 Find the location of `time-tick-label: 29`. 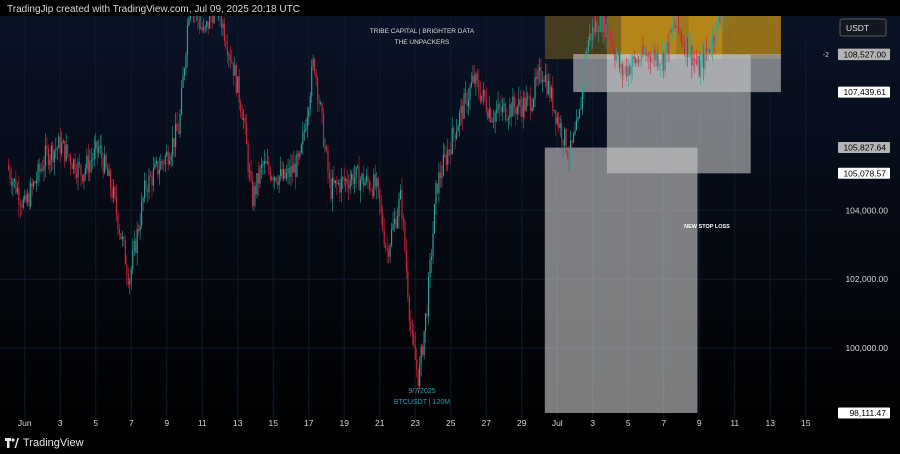

time-tick-label: 29 is located at coordinates (522, 423).